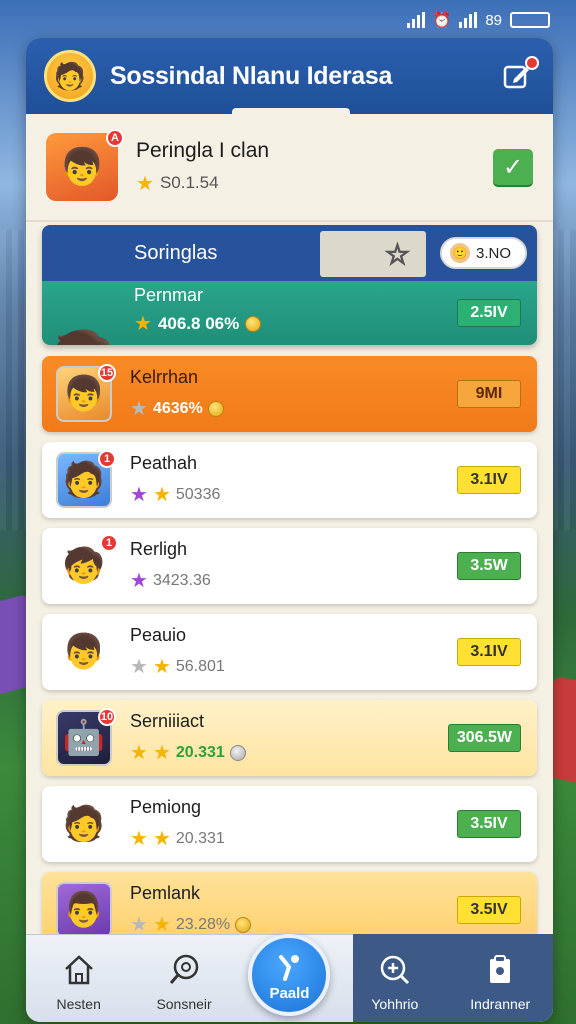  I want to click on confirm-check-button: ✓, so click(513, 167).